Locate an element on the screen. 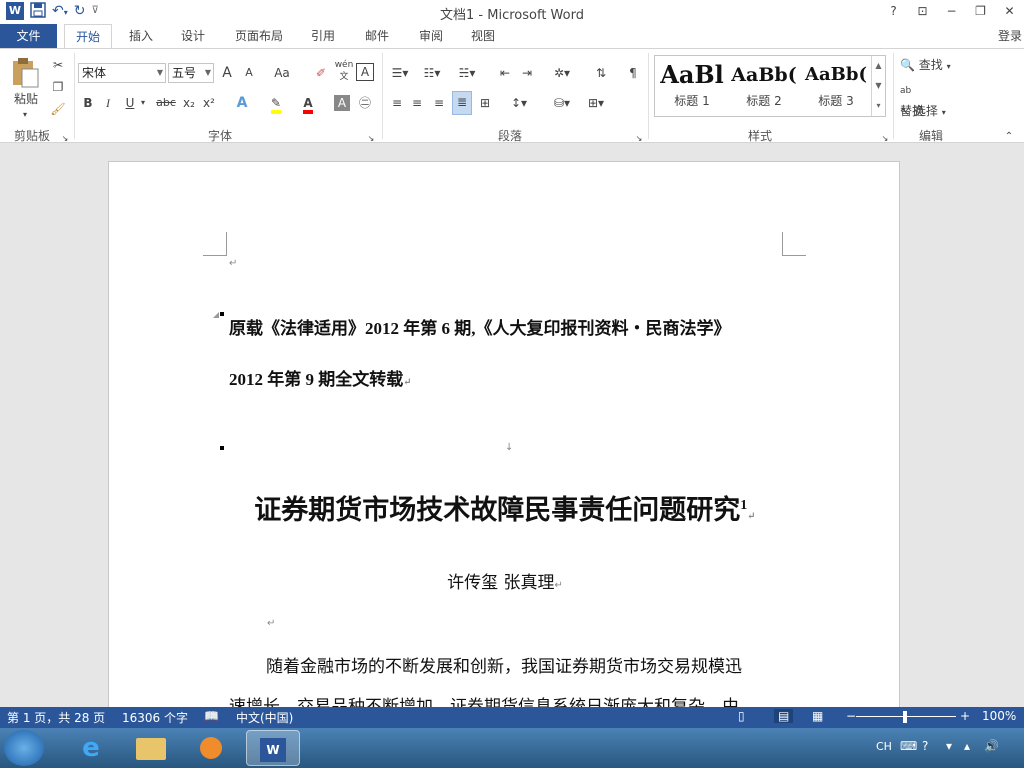  tab-review: 审阅 is located at coordinates (431, 36).